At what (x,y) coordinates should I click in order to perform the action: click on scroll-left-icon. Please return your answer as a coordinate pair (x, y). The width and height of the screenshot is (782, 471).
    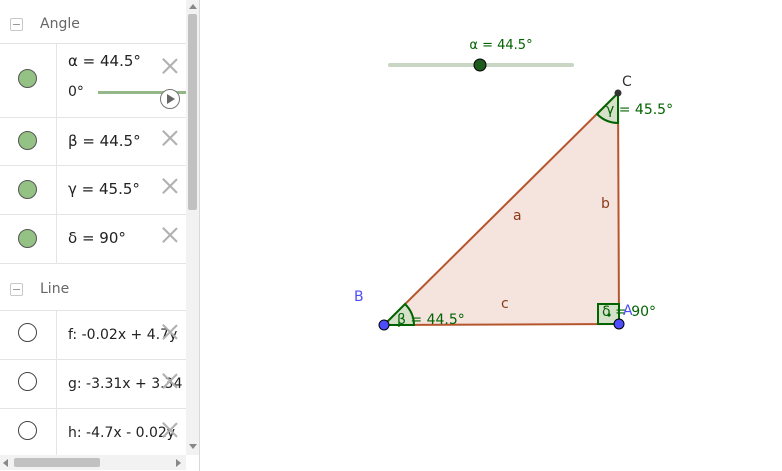
    Looking at the image, I should click on (5, 463).